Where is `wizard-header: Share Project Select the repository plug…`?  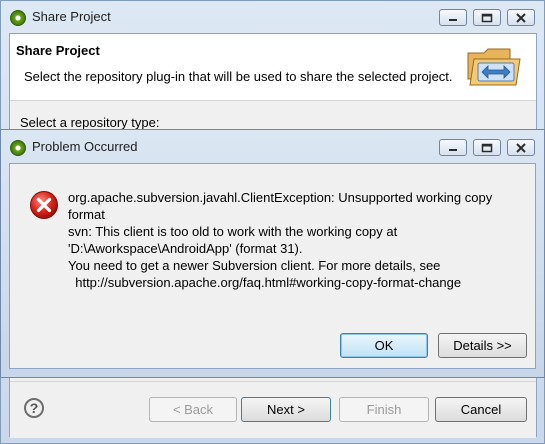 wizard-header: Share Project Select the repository plug… is located at coordinates (273, 67).